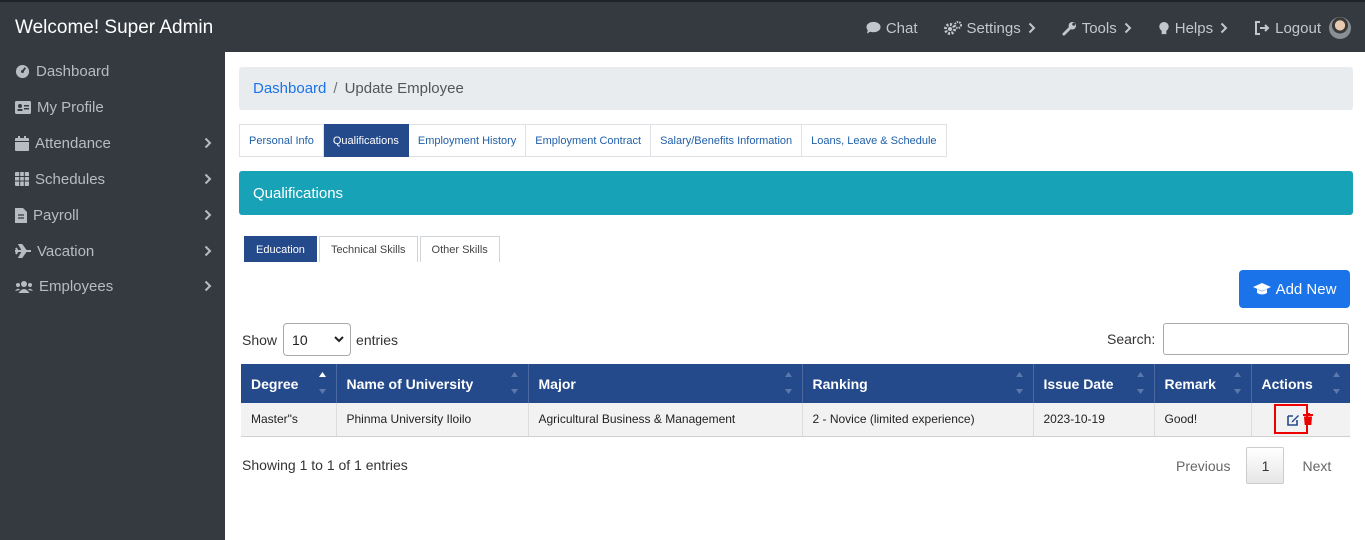  I want to click on table-info: Showing 1 to 1 of 1 entries, so click(325, 465).